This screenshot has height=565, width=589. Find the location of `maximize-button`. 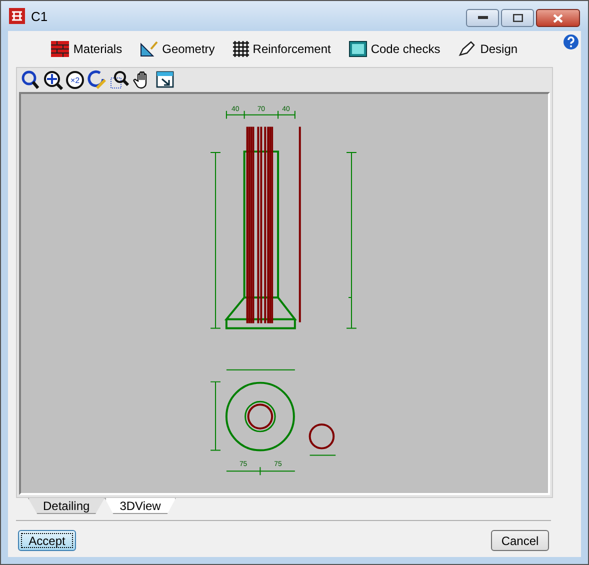

maximize-button is located at coordinates (517, 18).